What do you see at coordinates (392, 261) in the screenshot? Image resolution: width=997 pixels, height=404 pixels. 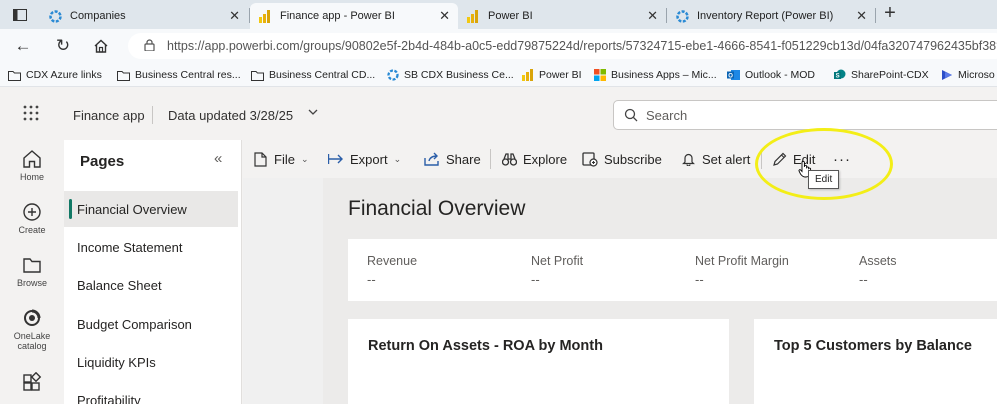 I see `kpi-label: Revenue` at bounding box center [392, 261].